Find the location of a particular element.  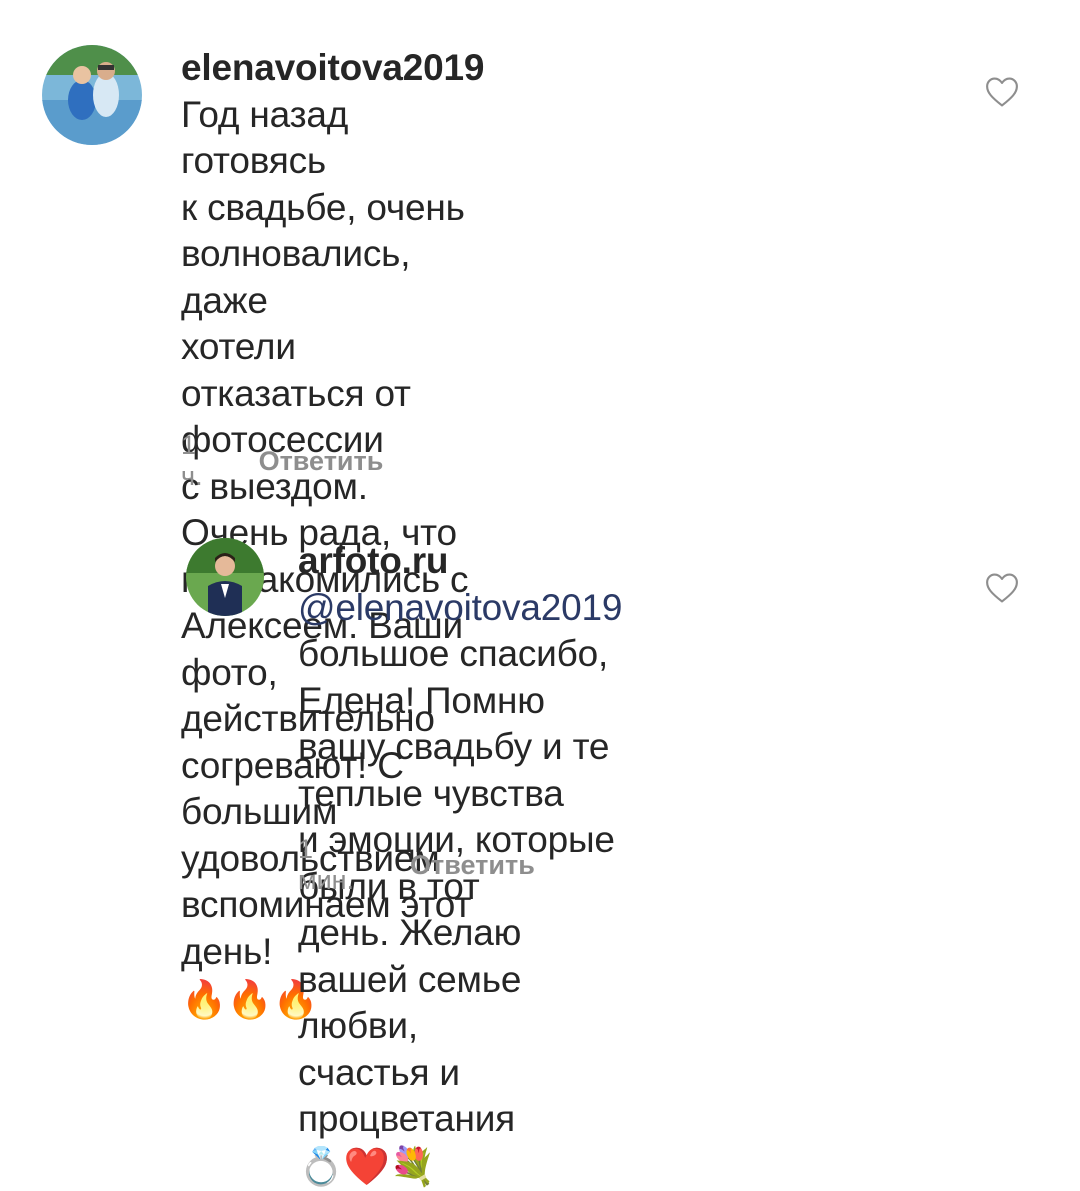

comment-meta: 1 ч. Ответить is located at coordinates (282, 461).